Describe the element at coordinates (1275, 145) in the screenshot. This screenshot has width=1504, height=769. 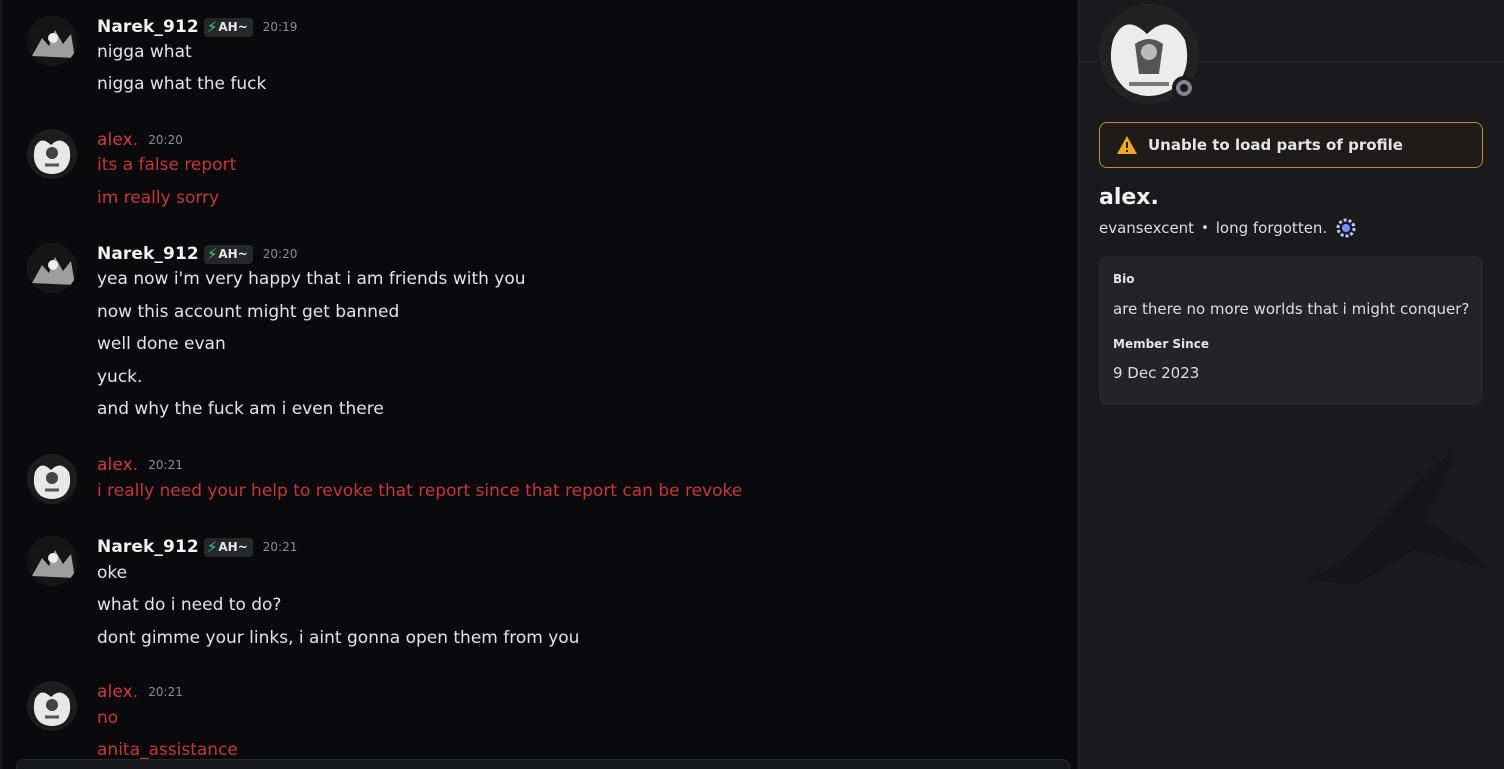
I see `warning-text: Unable to load parts of profile` at that location.